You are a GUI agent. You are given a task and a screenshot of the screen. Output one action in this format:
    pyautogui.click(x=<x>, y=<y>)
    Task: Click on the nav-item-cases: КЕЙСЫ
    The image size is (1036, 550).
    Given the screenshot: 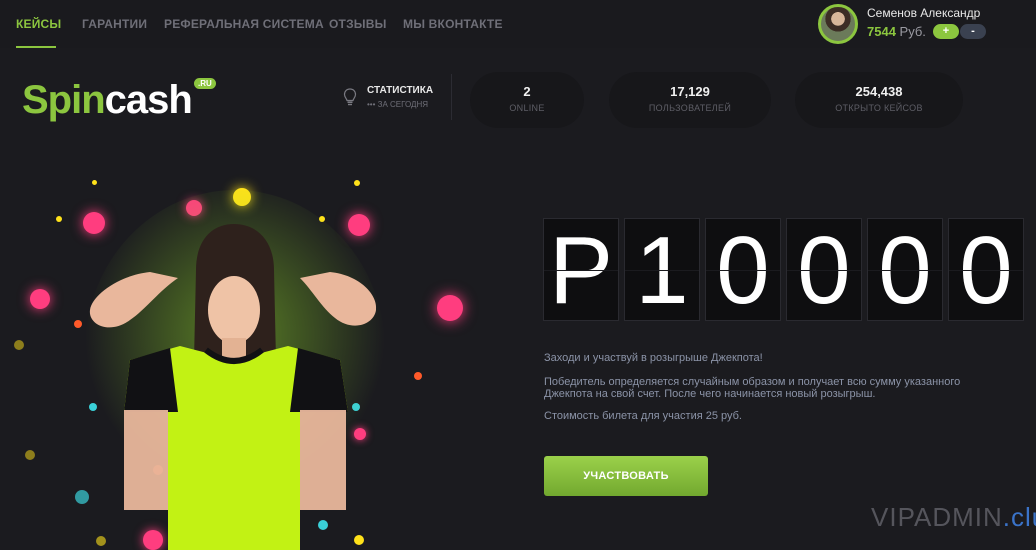 What is the action you would take?
    pyautogui.click(x=33, y=24)
    